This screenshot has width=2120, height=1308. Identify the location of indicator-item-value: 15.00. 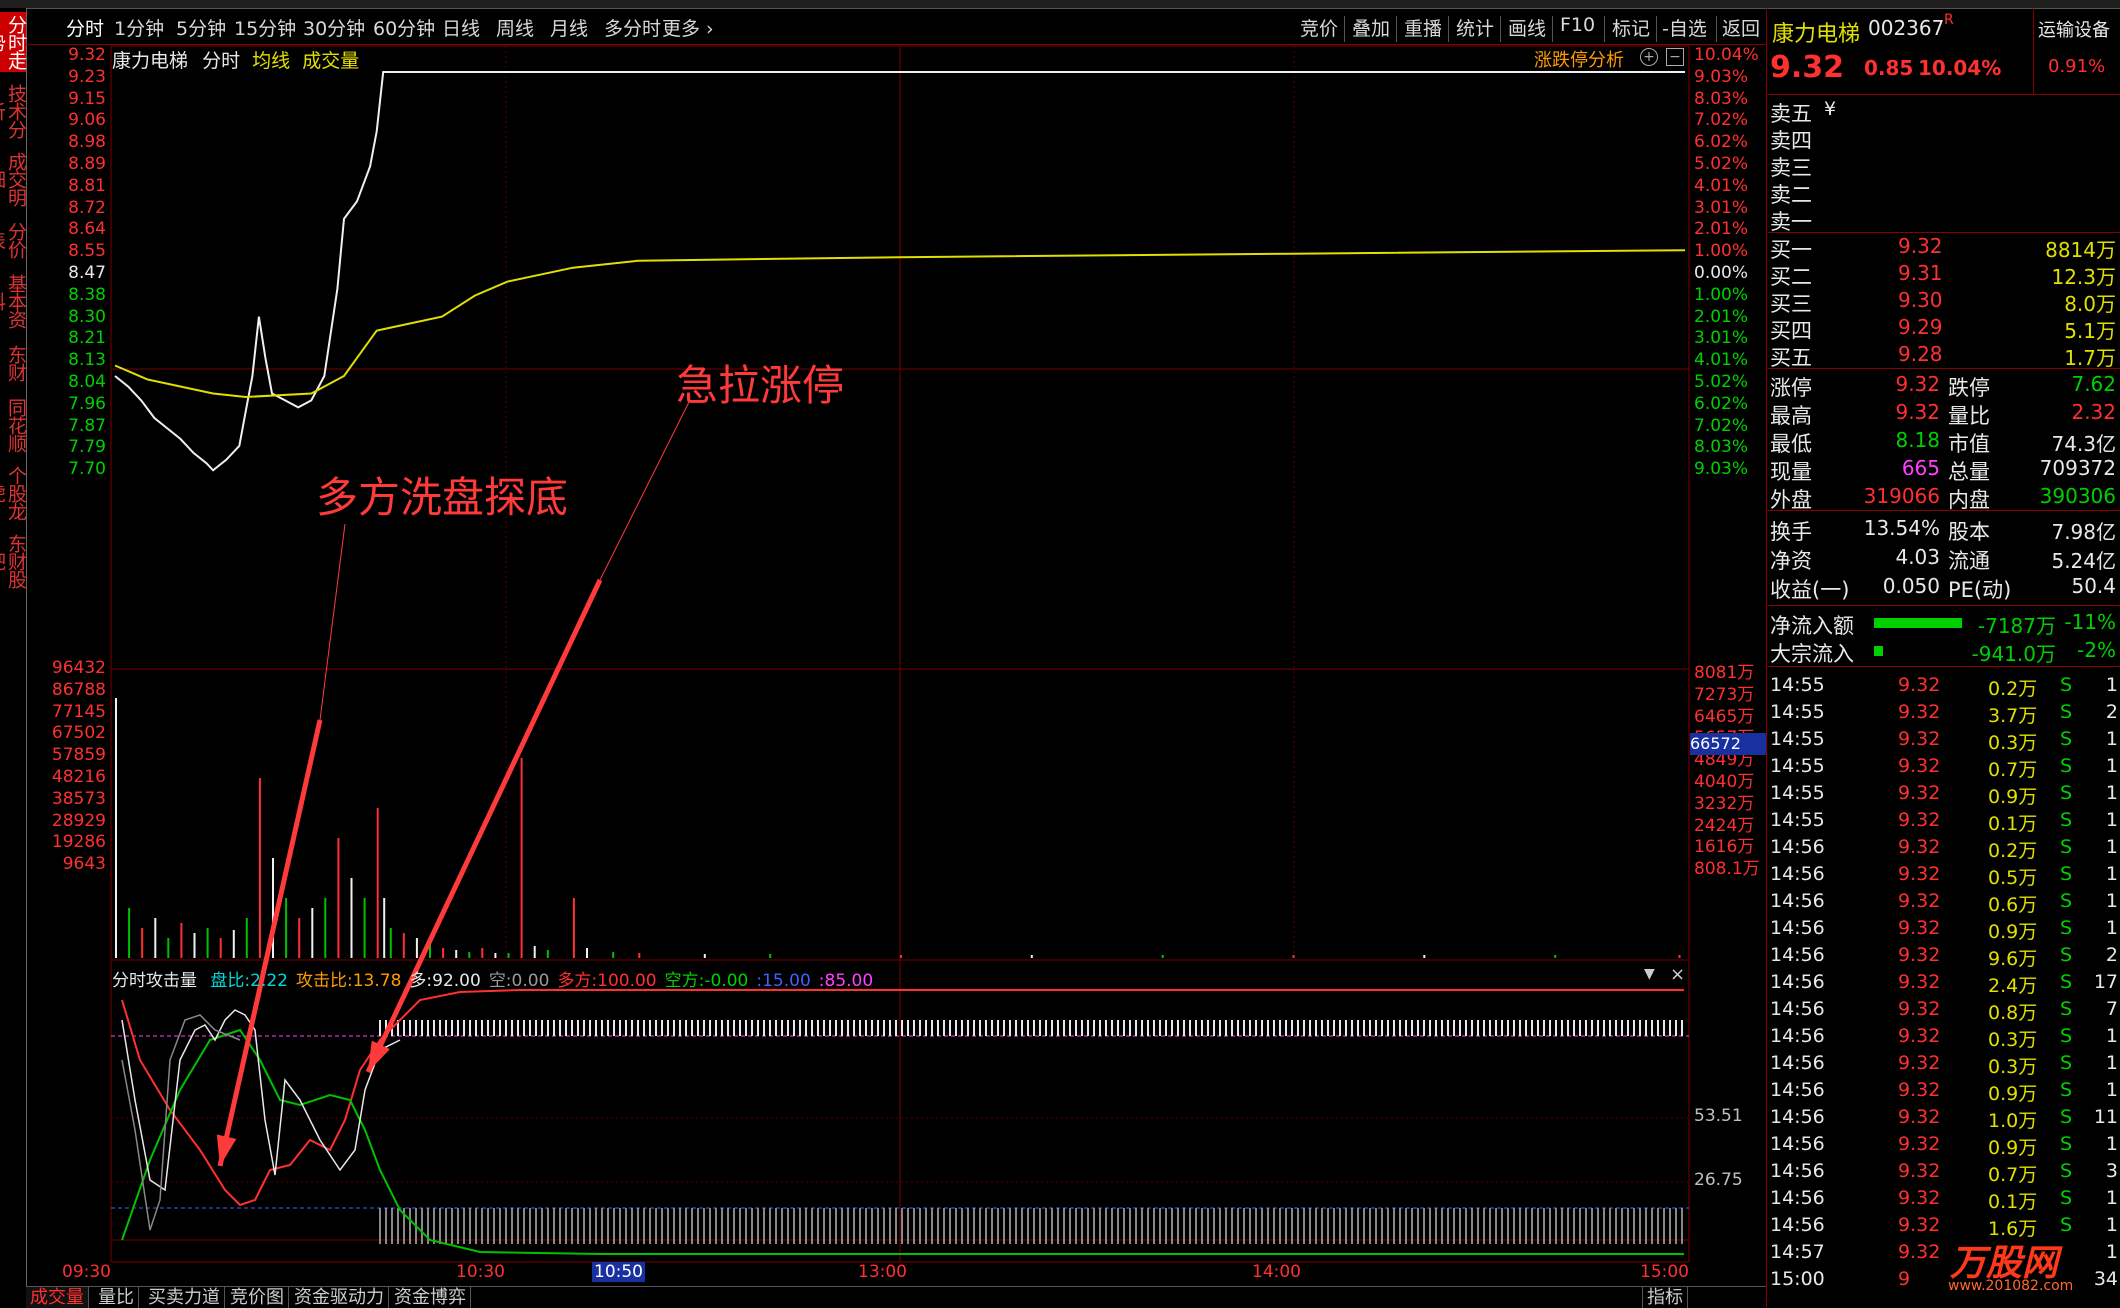
(786, 981).